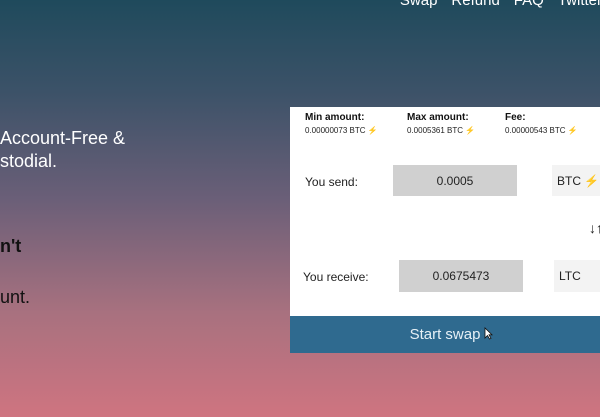 This screenshot has height=417, width=600. I want to click on pointer-cursor-icon, so click(488, 333).